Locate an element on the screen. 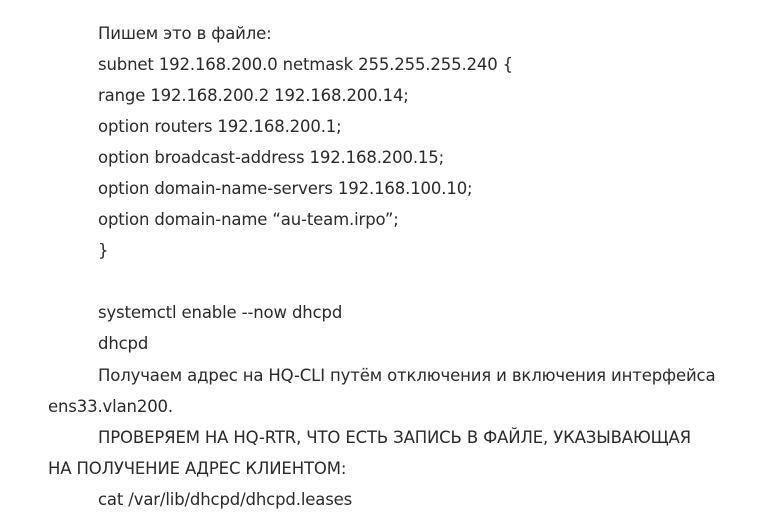 This screenshot has width=759, height=527. range-line: range 192.168.200.2 192.168.200.14; is located at coordinates (253, 95).